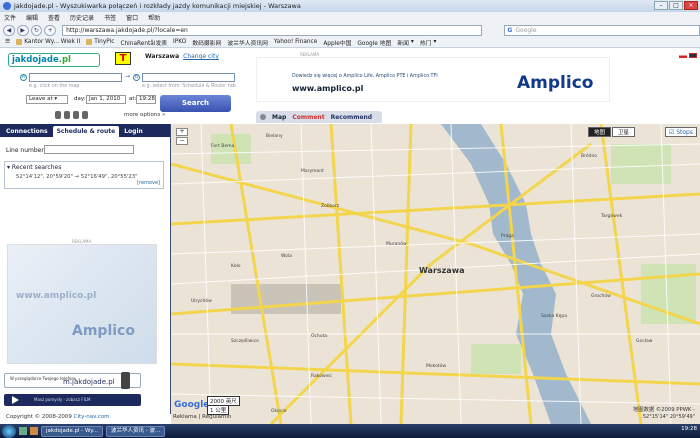  I want to click on recent-searches-header: ▾ Recent searches, so click(84, 167).